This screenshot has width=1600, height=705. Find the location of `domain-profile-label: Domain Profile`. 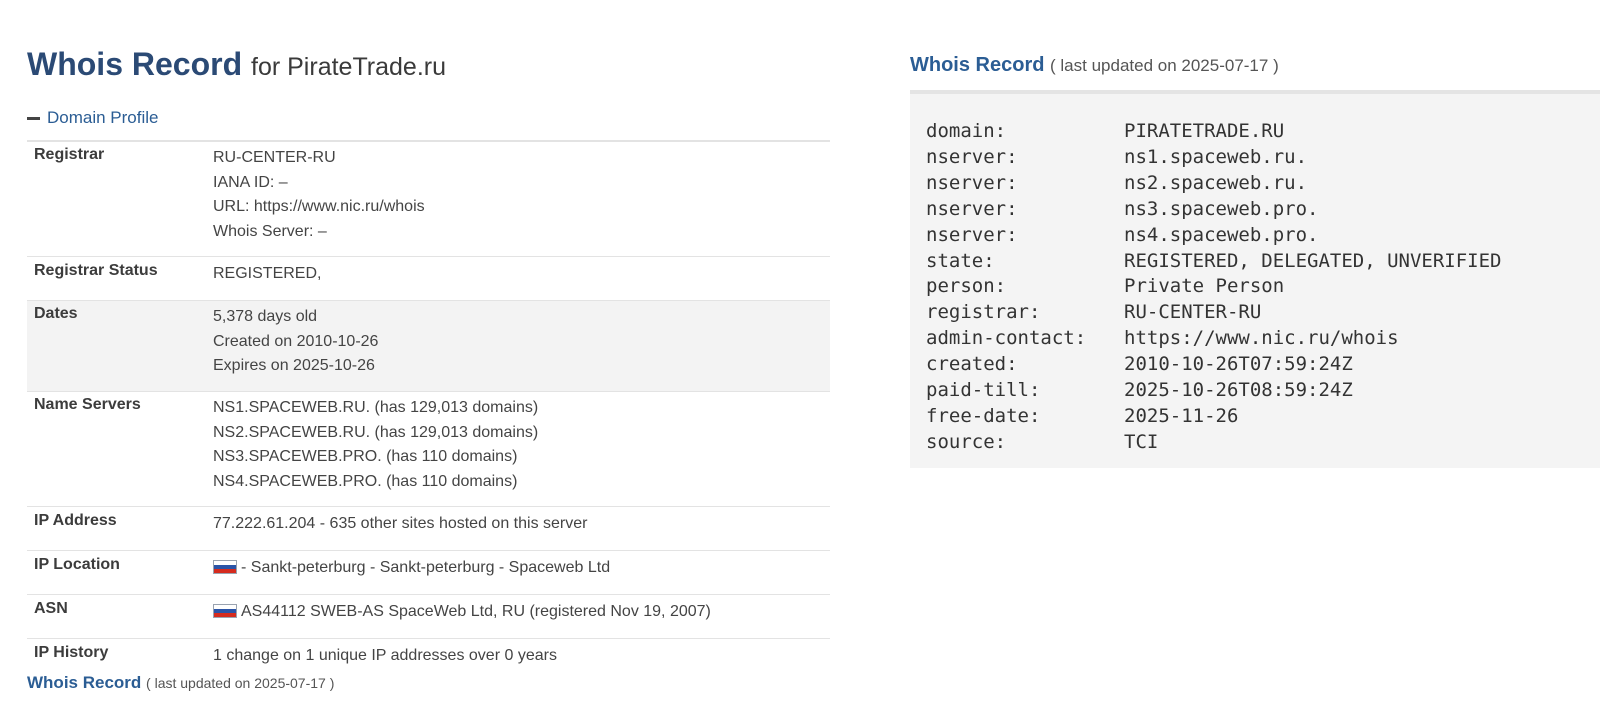

domain-profile-label: Domain Profile is located at coordinates (103, 117).